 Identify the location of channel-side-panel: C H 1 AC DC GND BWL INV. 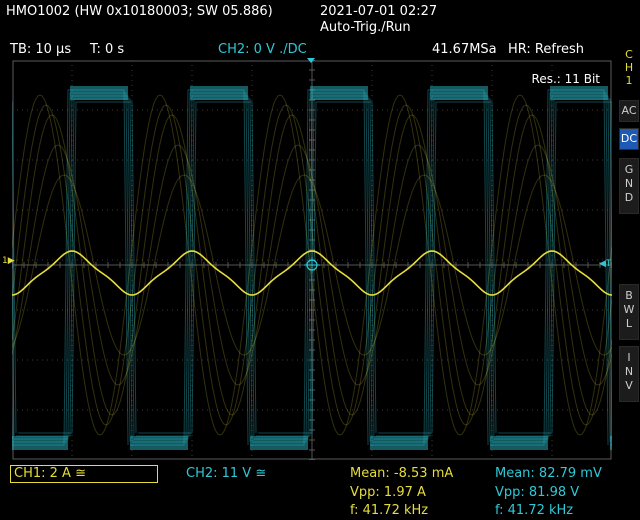
(629, 255).